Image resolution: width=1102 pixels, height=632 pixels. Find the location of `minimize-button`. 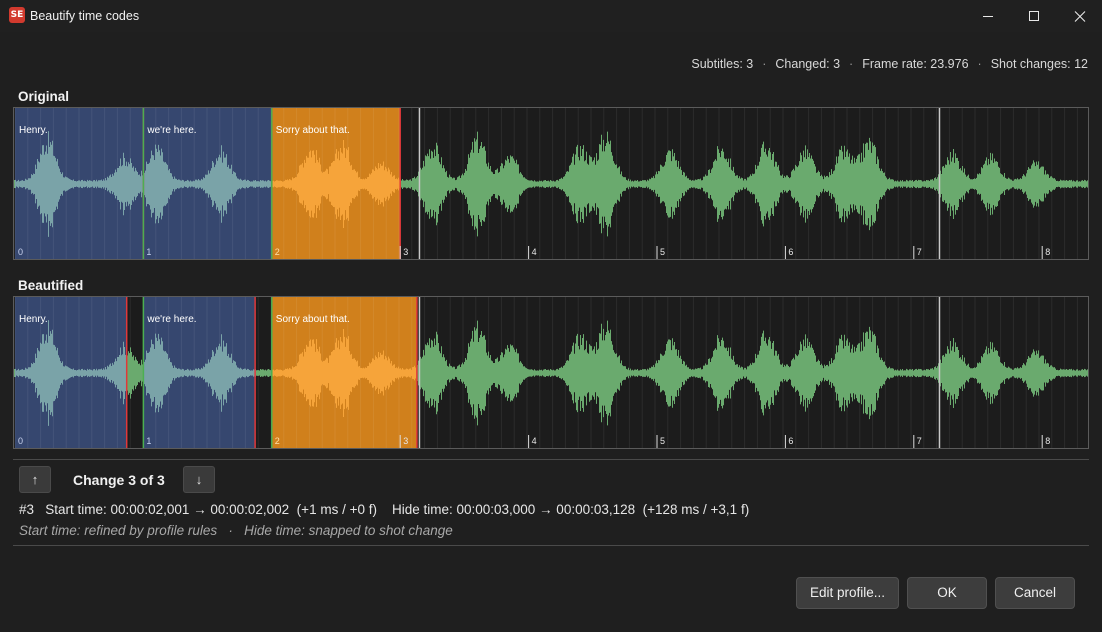

minimize-button is located at coordinates (987, 16).